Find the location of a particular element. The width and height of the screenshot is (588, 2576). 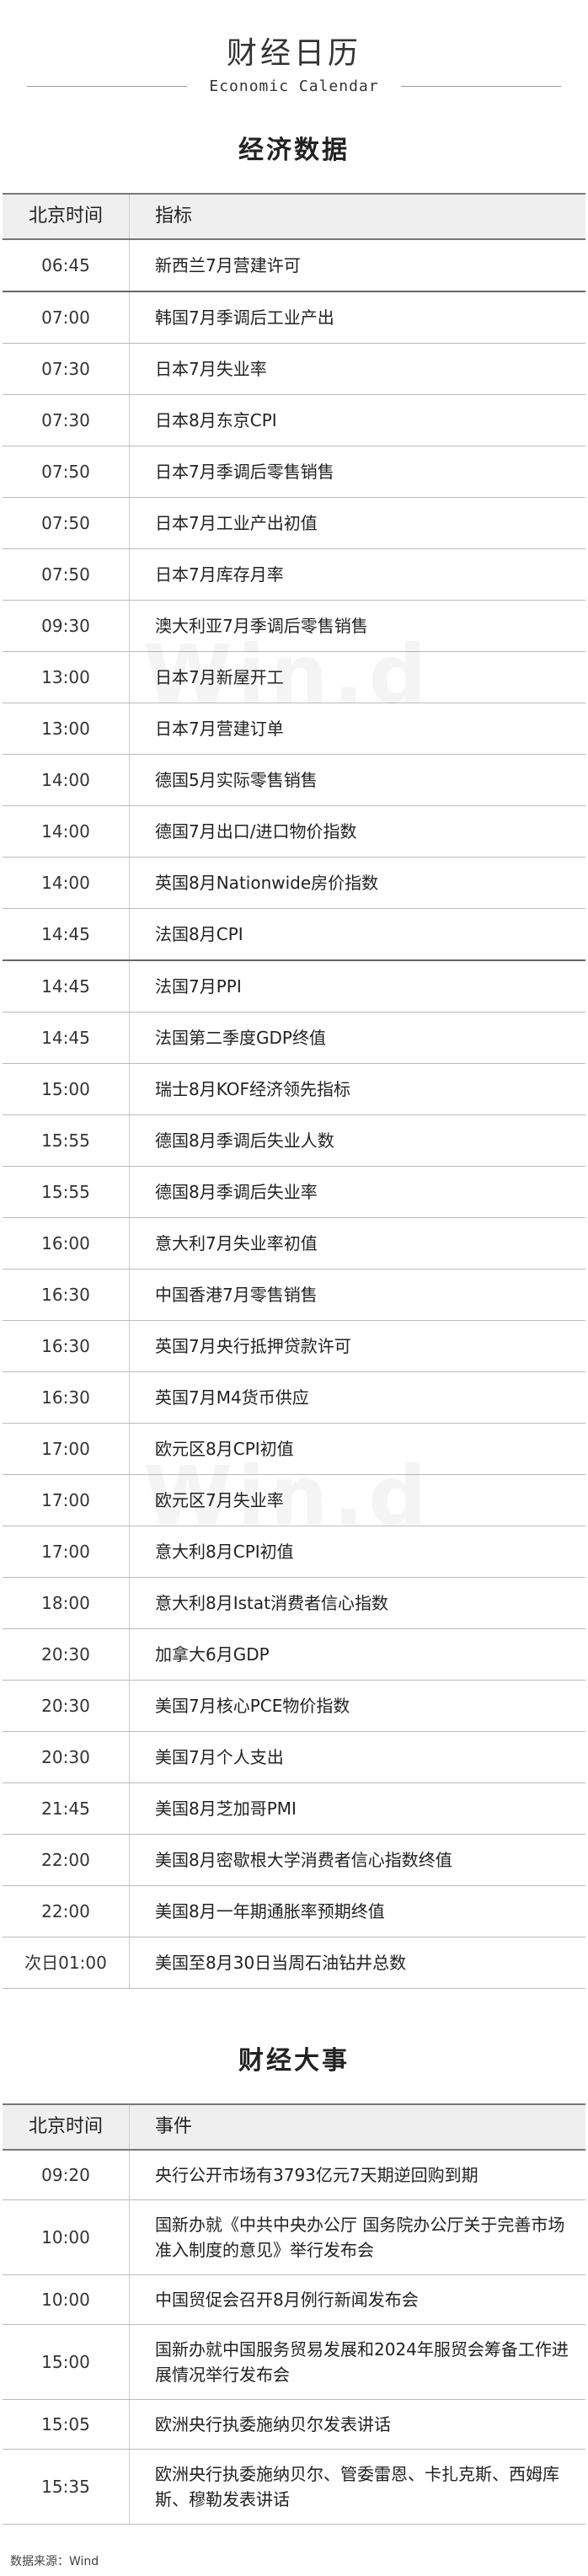

row-indicator: 欧元区8月CPI初值 is located at coordinates (224, 1449).